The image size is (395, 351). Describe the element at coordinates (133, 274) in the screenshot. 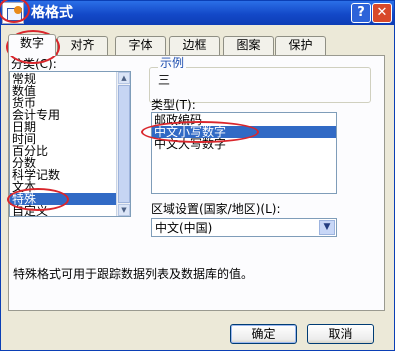

I see `format-description: 特殊格式可用于跟踪数据列表及数据库的值。` at that location.